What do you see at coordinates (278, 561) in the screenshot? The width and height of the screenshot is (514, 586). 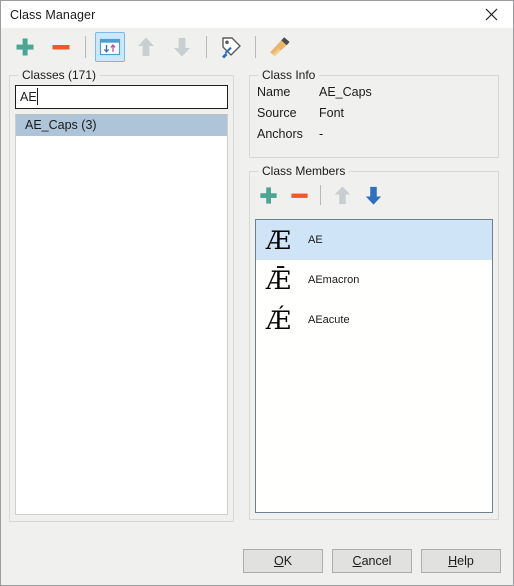 I see `ok-accel: O` at bounding box center [278, 561].